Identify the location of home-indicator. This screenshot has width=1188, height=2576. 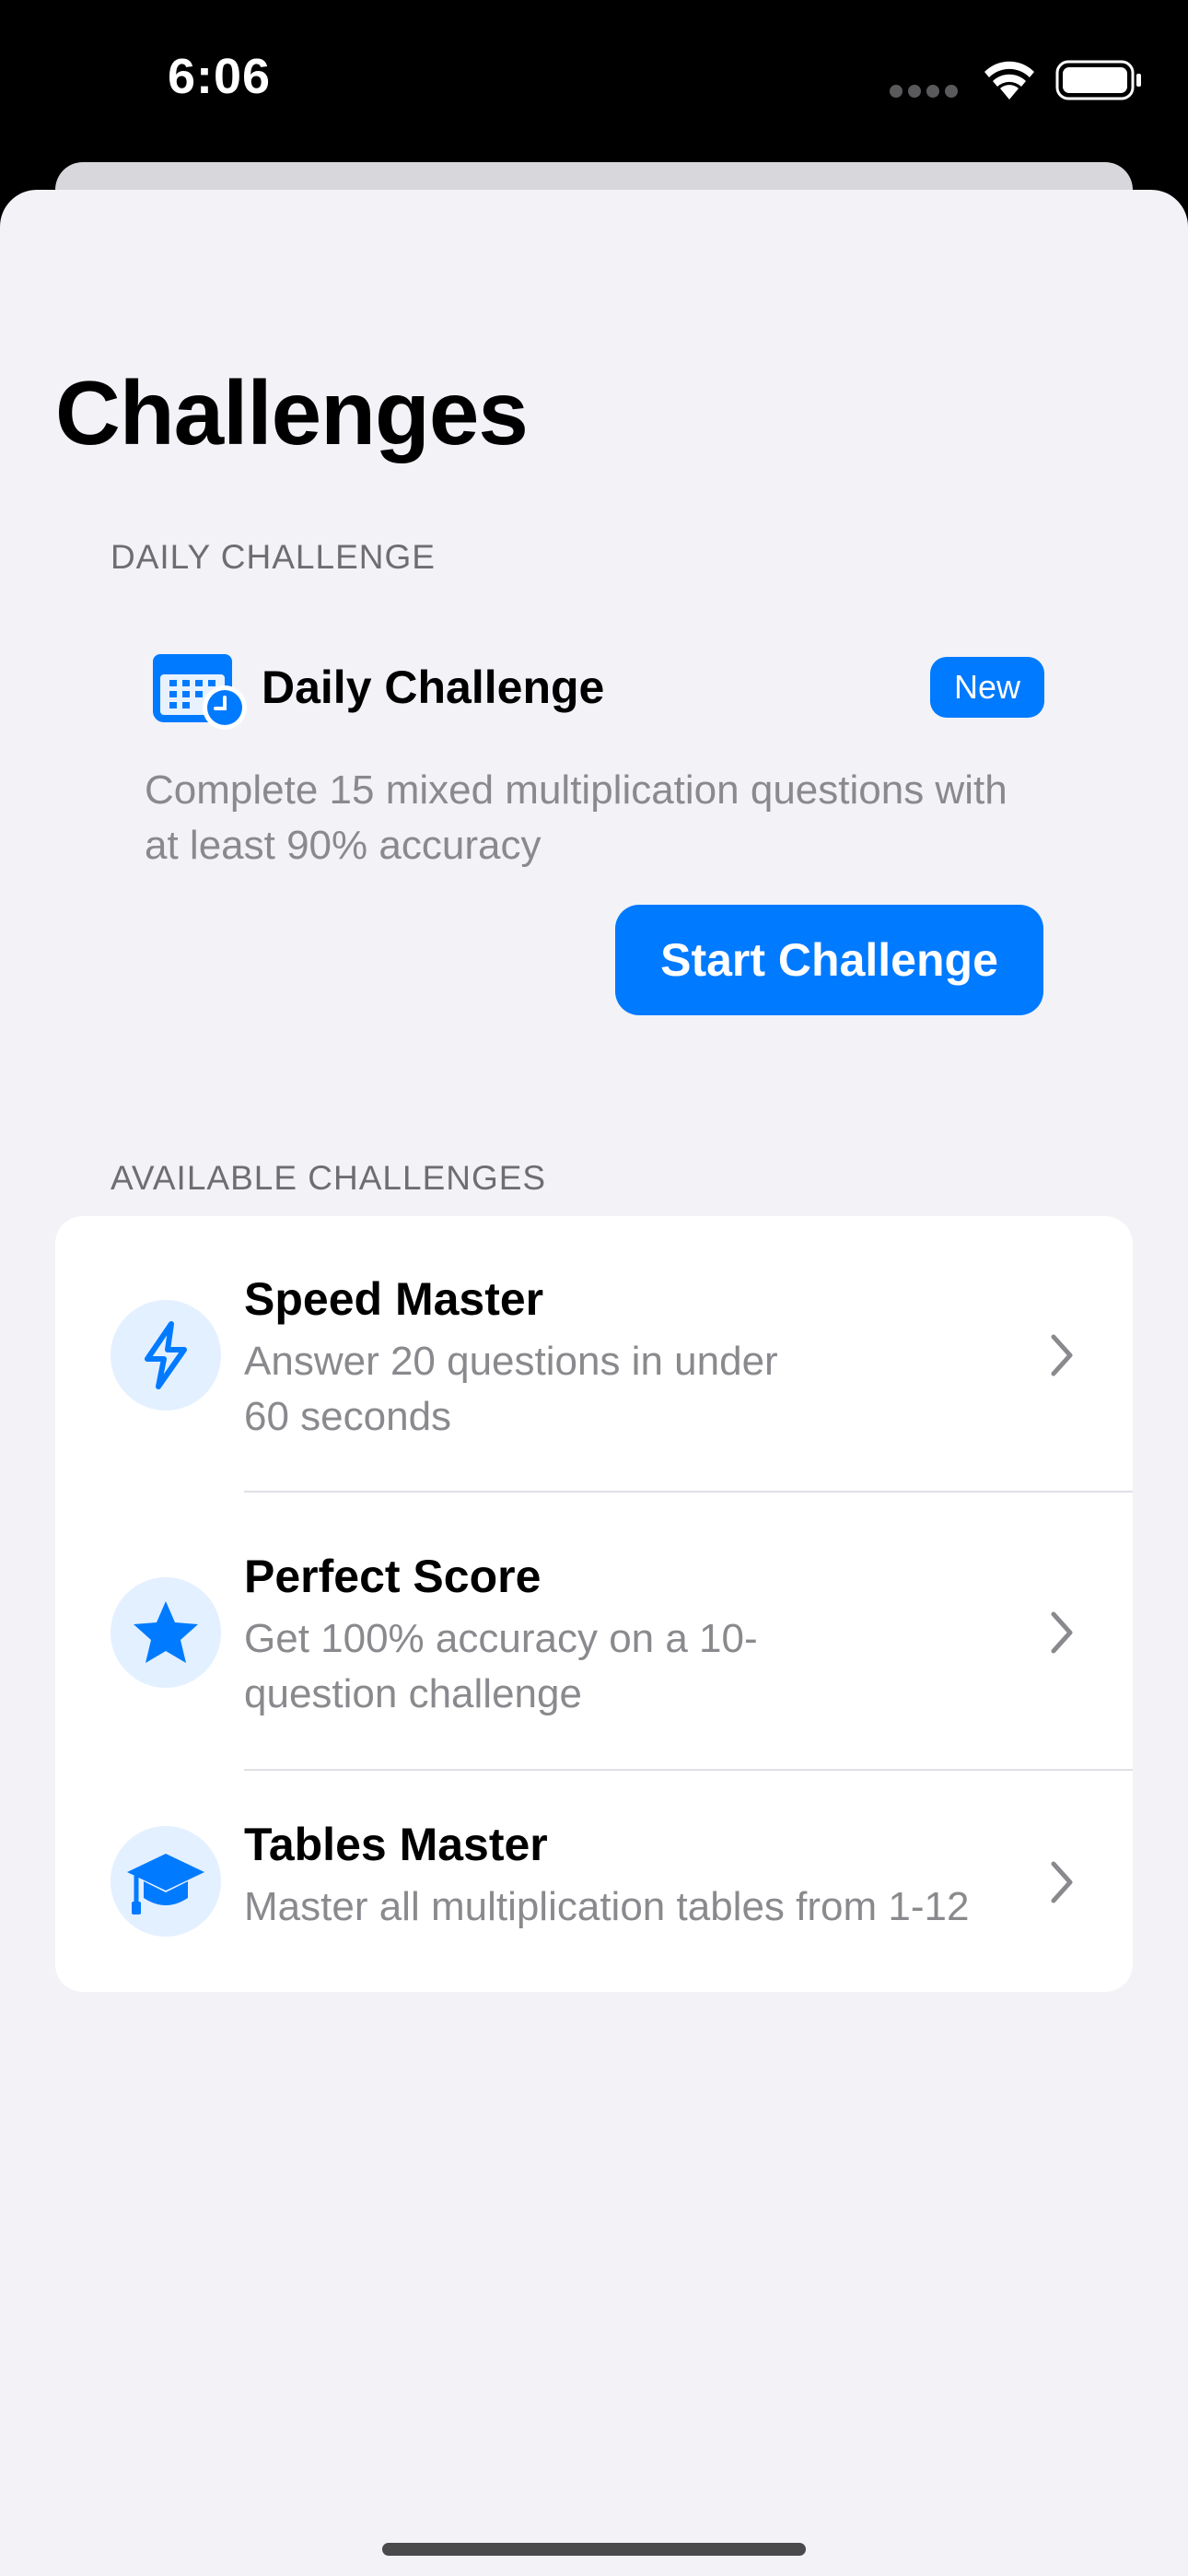
(594, 2549).